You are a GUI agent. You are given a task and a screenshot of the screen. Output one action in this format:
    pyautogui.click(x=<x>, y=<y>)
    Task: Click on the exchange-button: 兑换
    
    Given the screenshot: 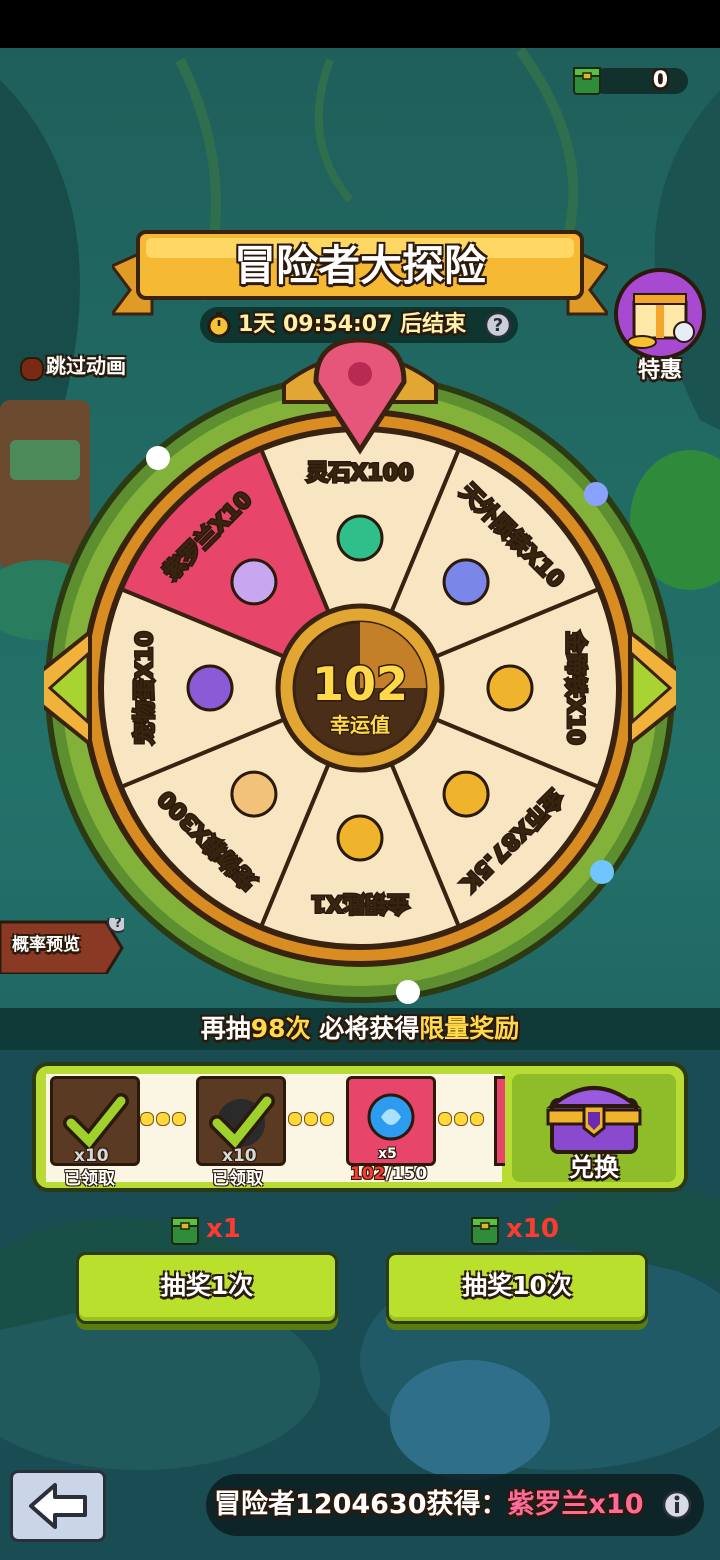 What is the action you would take?
    pyautogui.click(x=594, y=1130)
    